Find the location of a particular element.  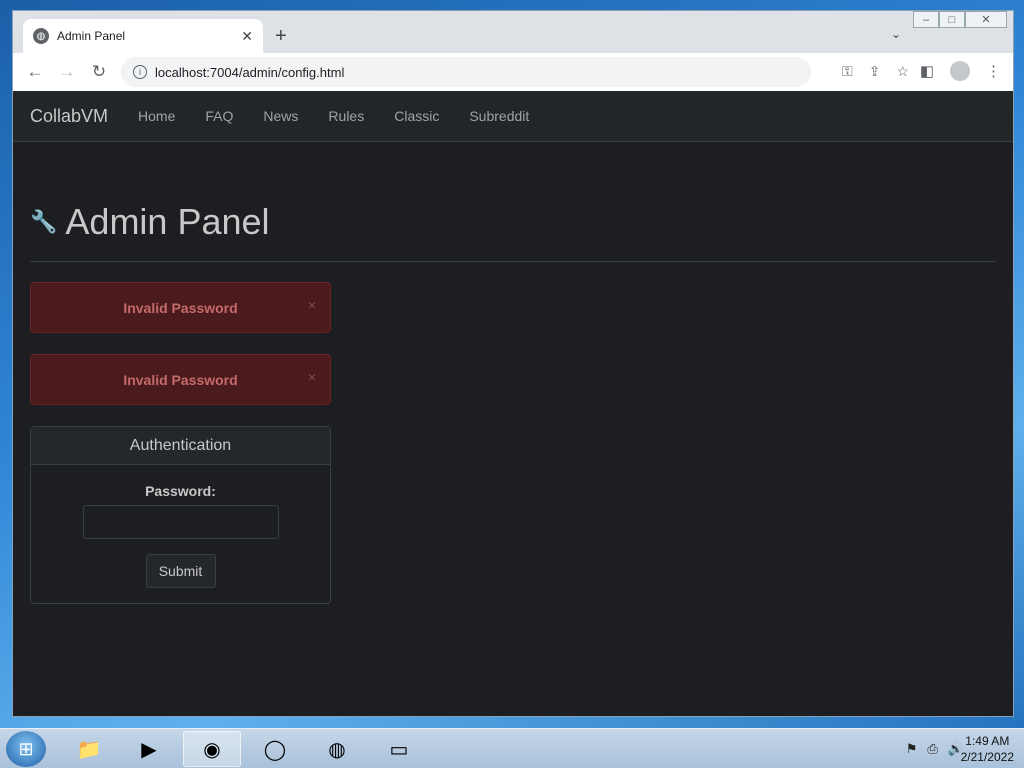

site-info-icon: i is located at coordinates (140, 72).